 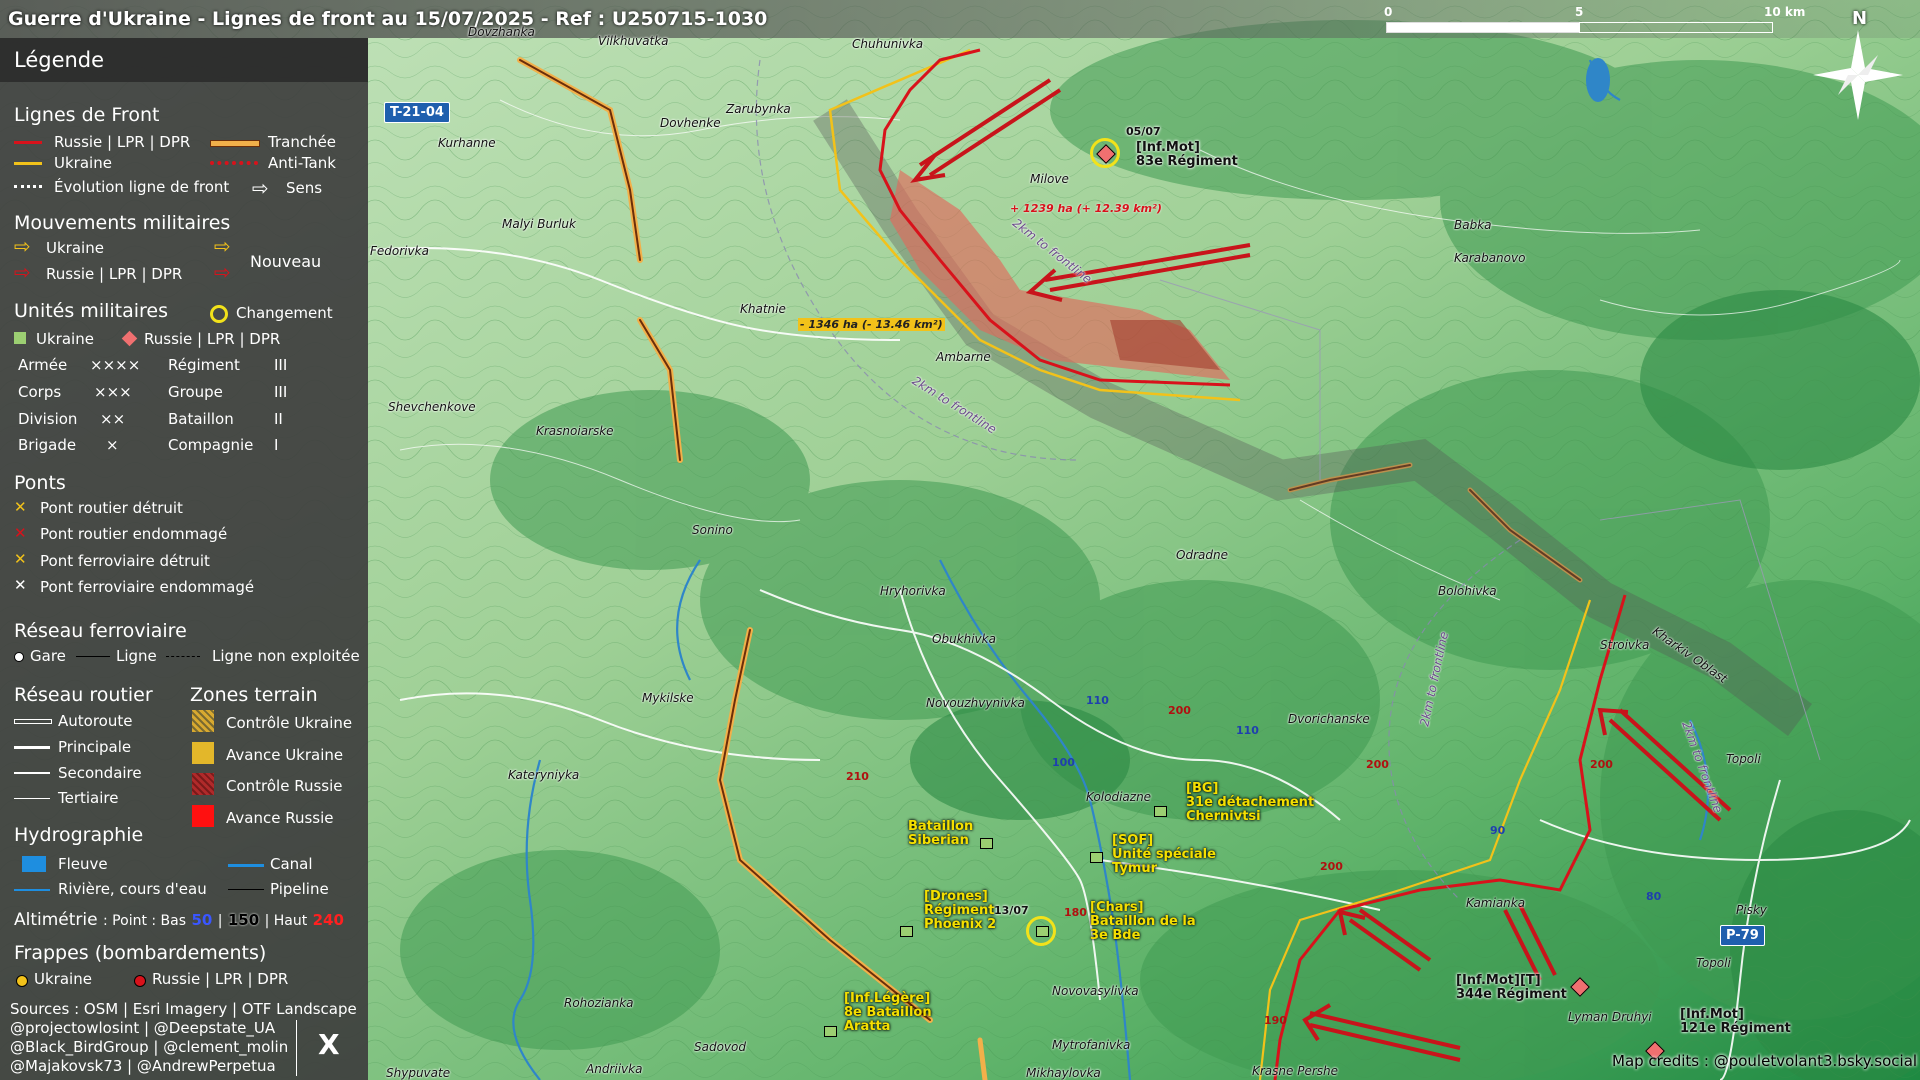 What do you see at coordinates (20, 533) in the screenshot?
I see `road-bridge-damaged-icon: ✕` at bounding box center [20, 533].